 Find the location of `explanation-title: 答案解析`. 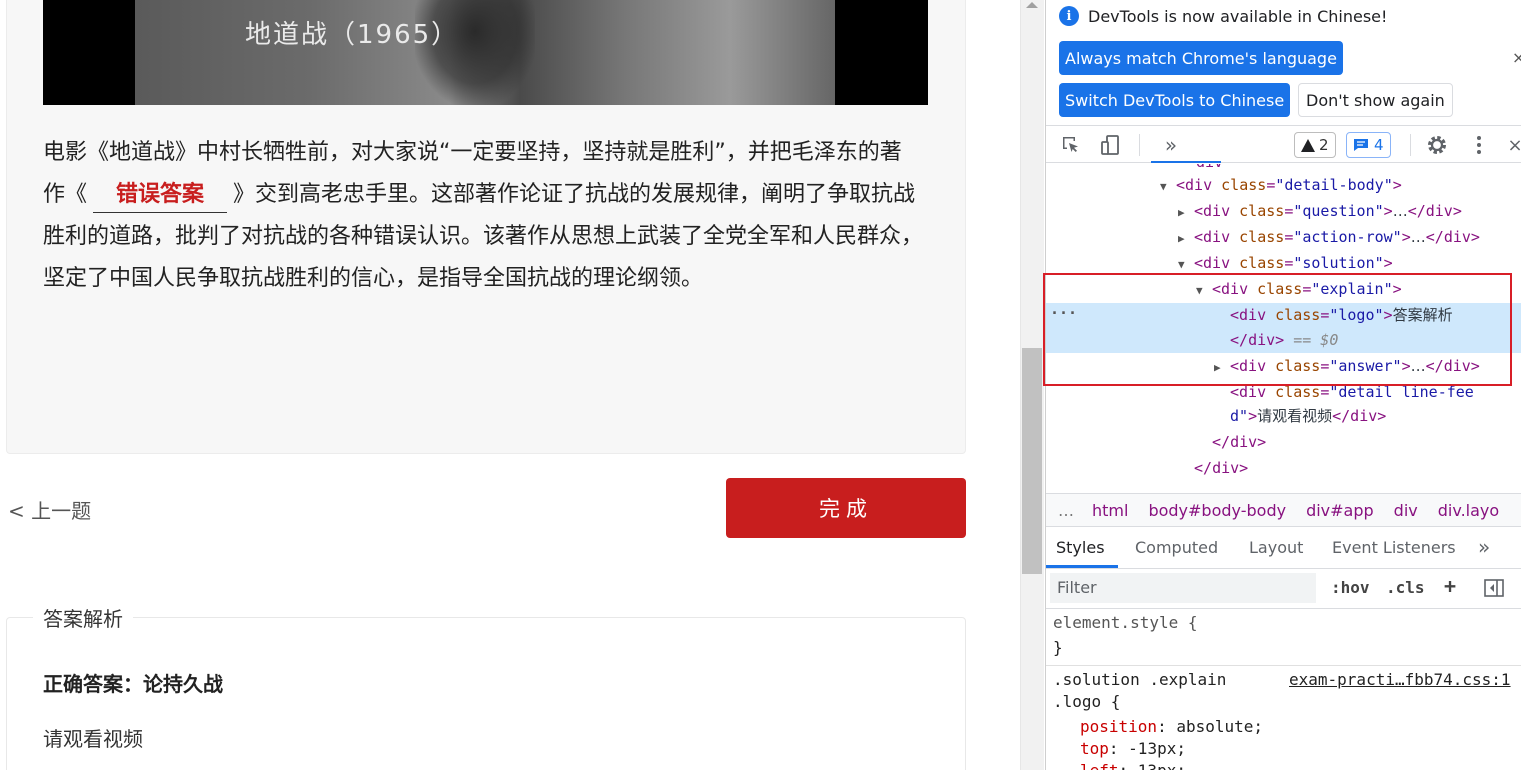

explanation-title: 答案解析 is located at coordinates (83, 617).